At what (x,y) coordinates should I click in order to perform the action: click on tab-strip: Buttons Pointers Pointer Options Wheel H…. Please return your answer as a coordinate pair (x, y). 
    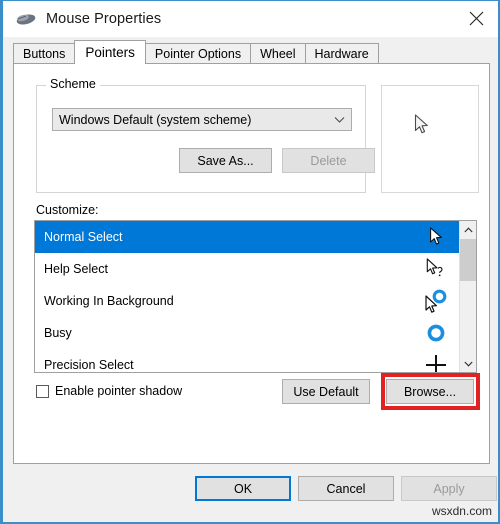
    Looking at the image, I should click on (251, 52).